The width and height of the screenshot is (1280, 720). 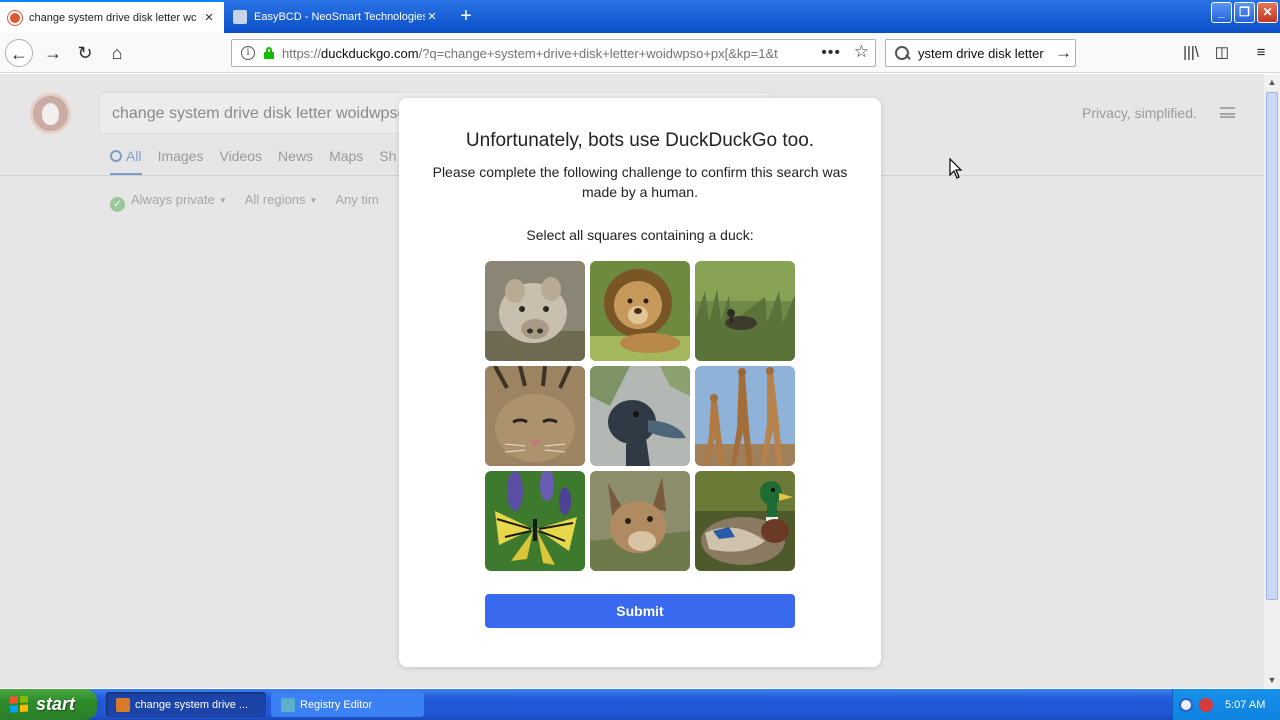 I want to click on tab-images: Images, so click(x=181, y=156).